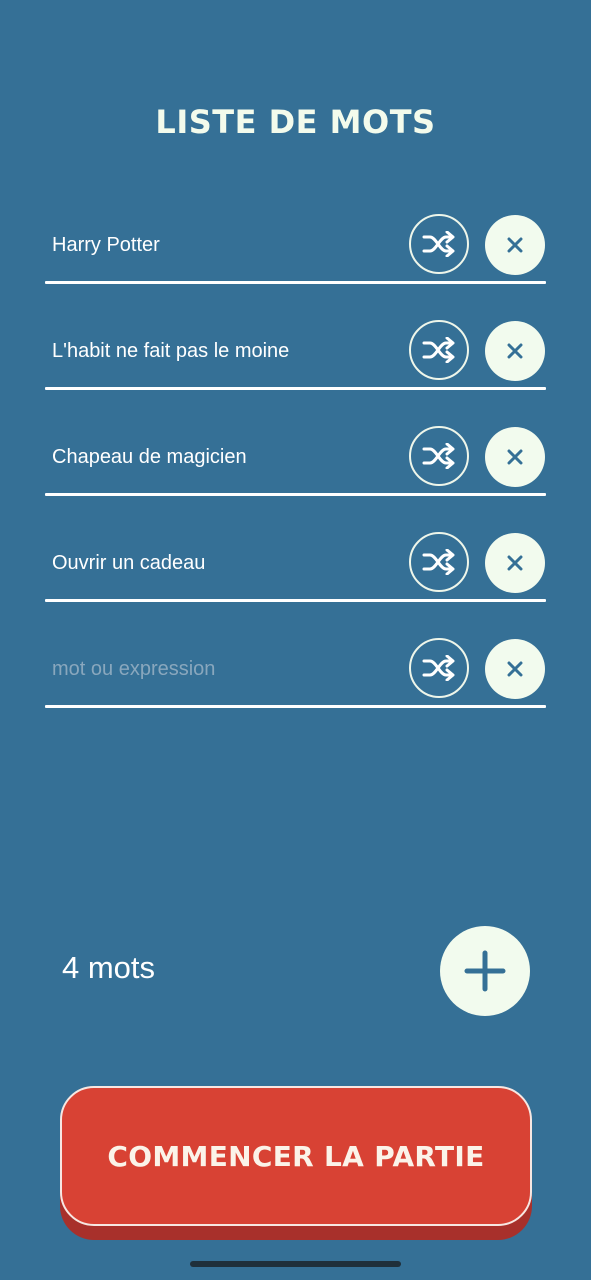 The width and height of the screenshot is (591, 1280). What do you see at coordinates (295, 122) in the screenshot?
I see `page-title: LISTE DE MOTS` at bounding box center [295, 122].